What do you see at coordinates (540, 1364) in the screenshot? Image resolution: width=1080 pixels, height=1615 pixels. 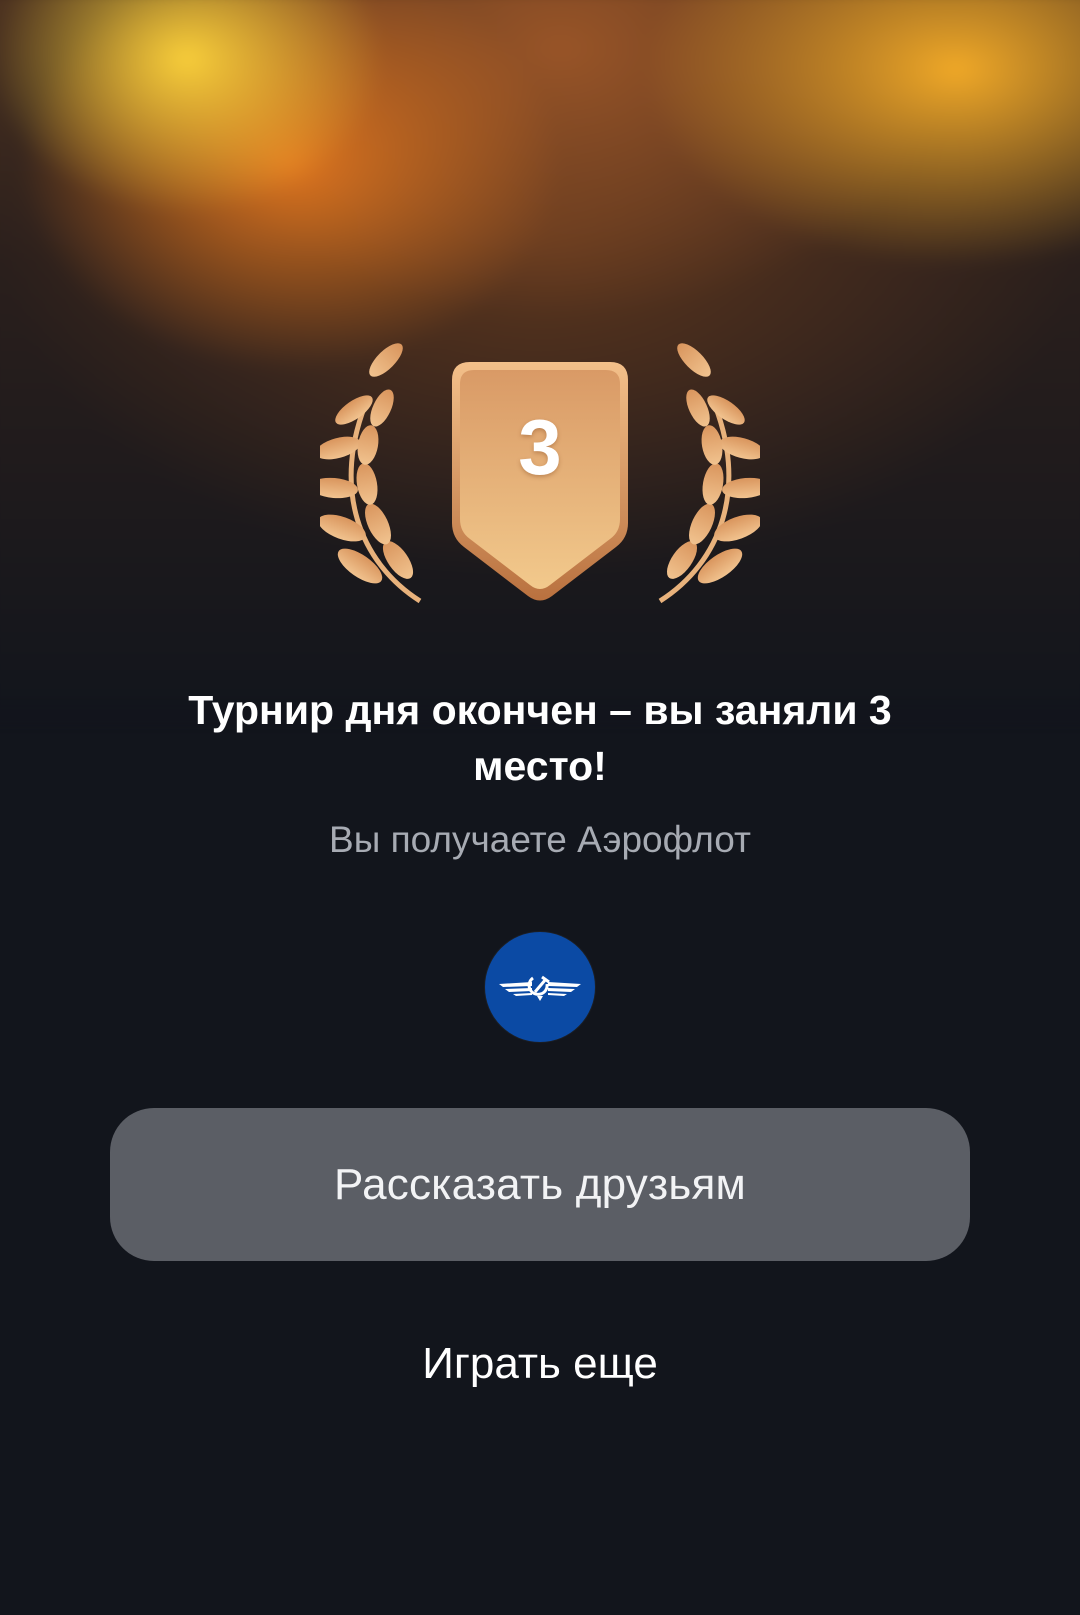 I see `play-again-link: Играть еще` at bounding box center [540, 1364].